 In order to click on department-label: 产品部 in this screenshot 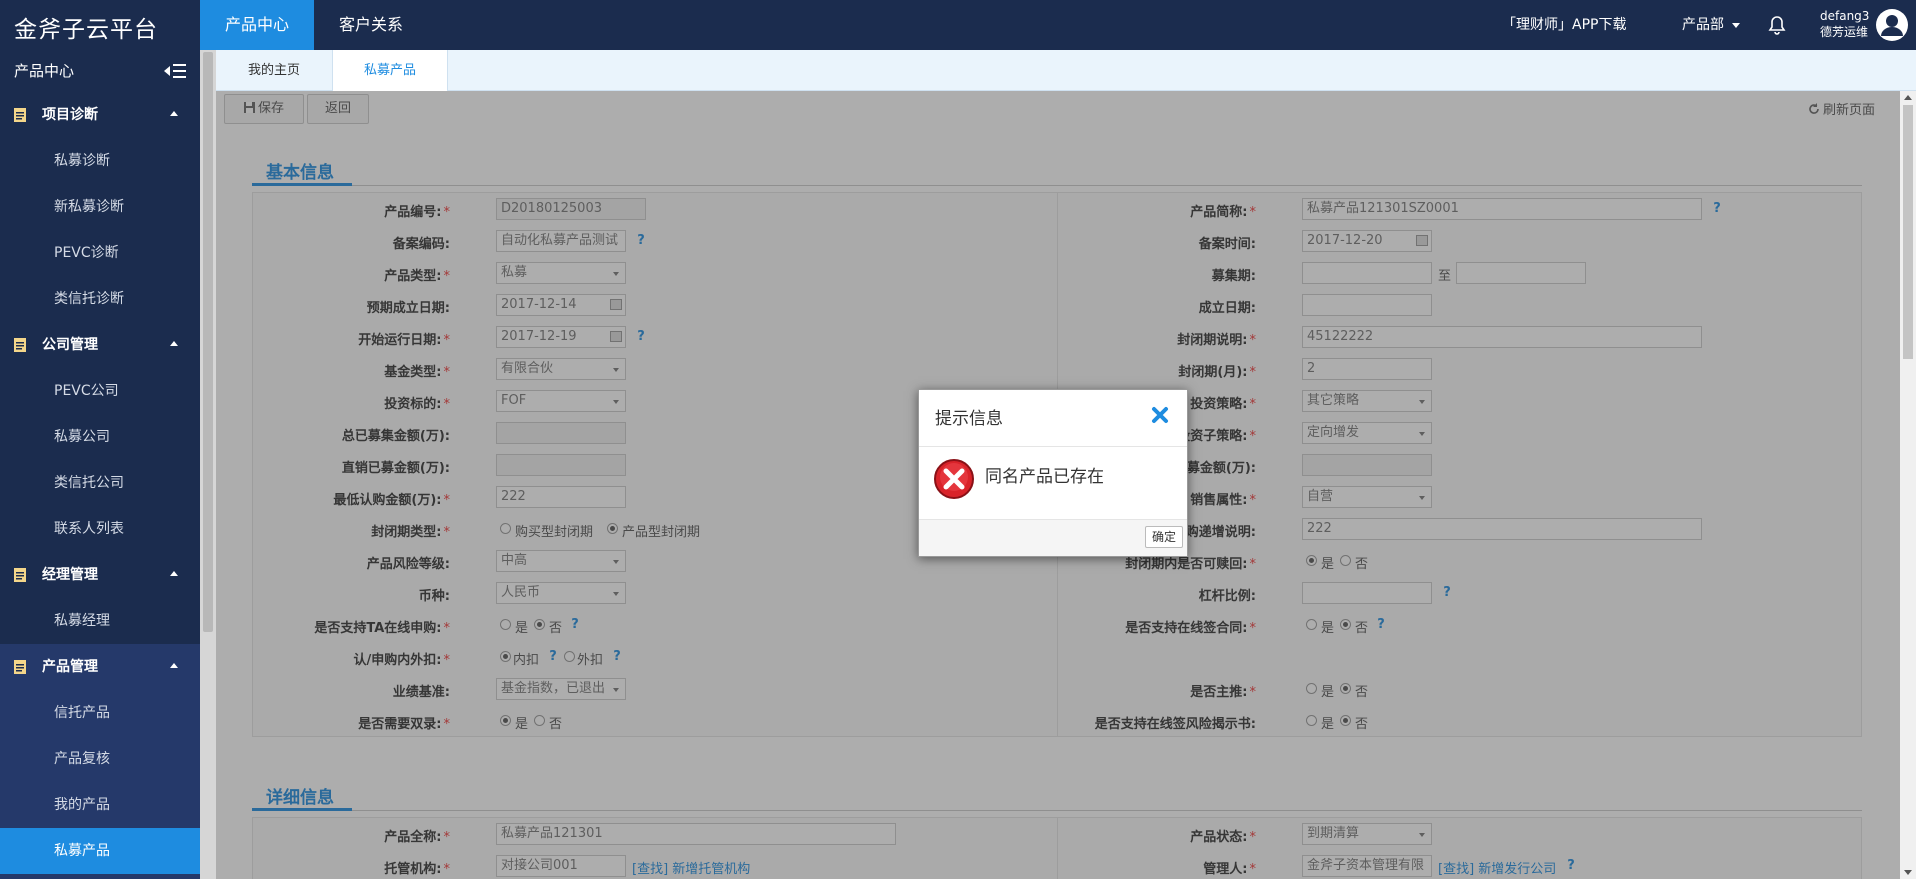, I will do `click(1703, 25)`.